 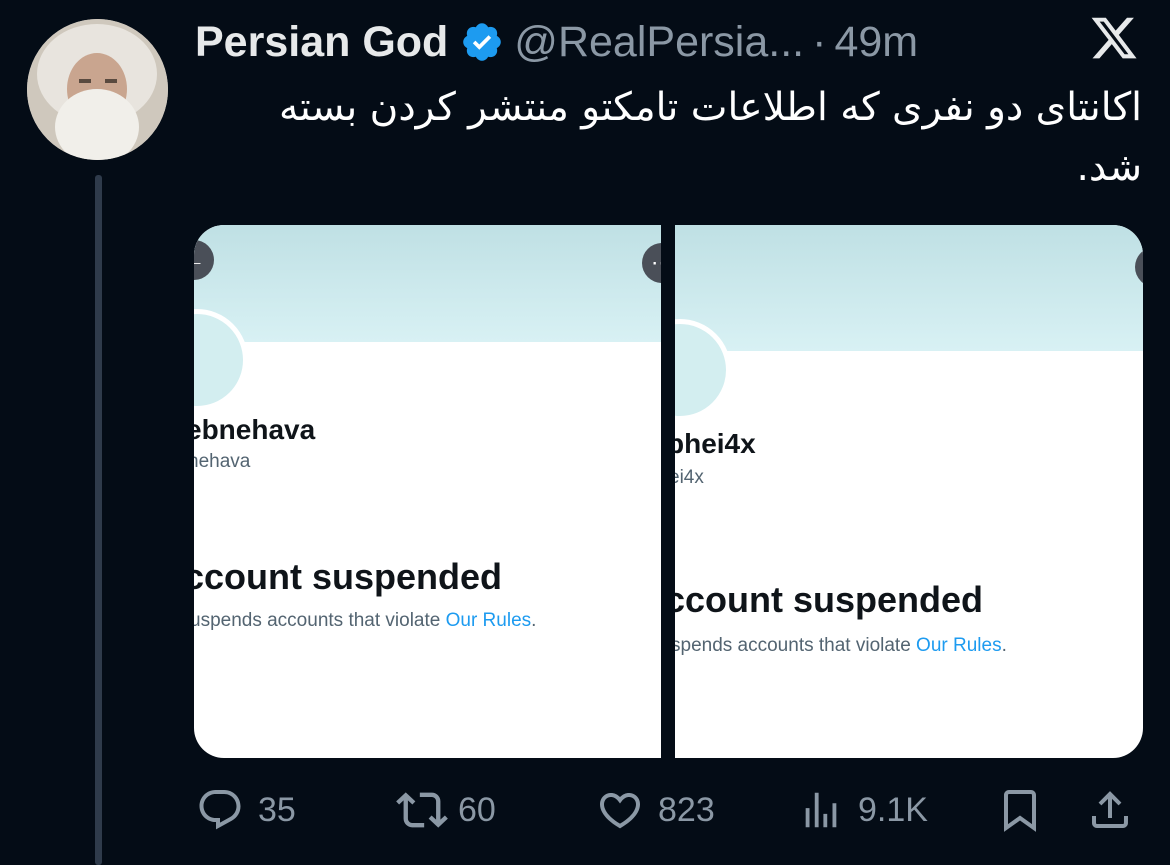 What do you see at coordinates (422, 810) in the screenshot?
I see `repost-icon` at bounding box center [422, 810].